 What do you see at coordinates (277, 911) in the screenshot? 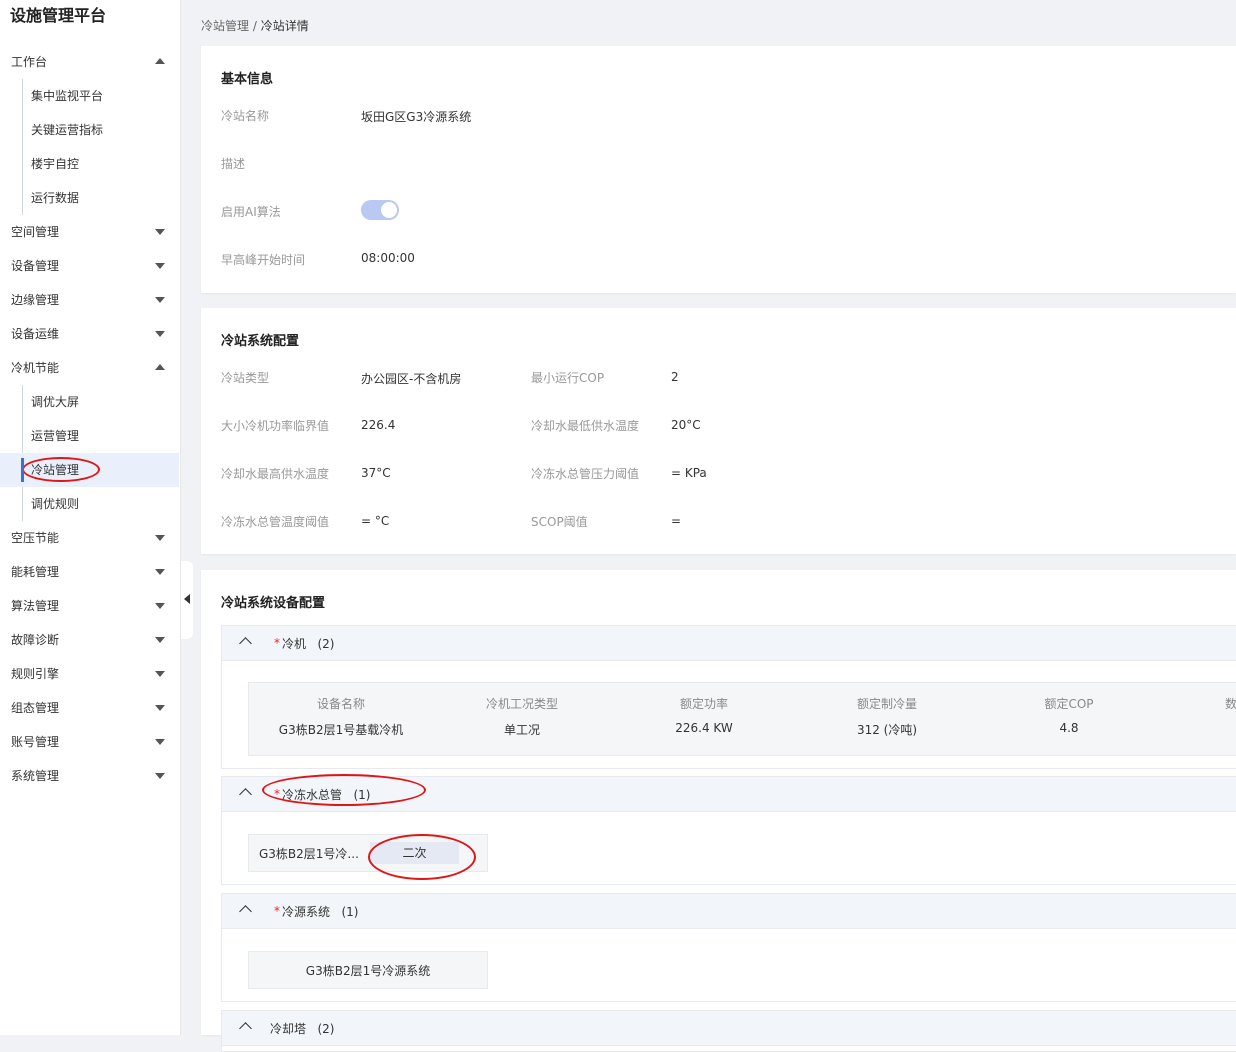
I see `required-mark: *` at bounding box center [277, 911].